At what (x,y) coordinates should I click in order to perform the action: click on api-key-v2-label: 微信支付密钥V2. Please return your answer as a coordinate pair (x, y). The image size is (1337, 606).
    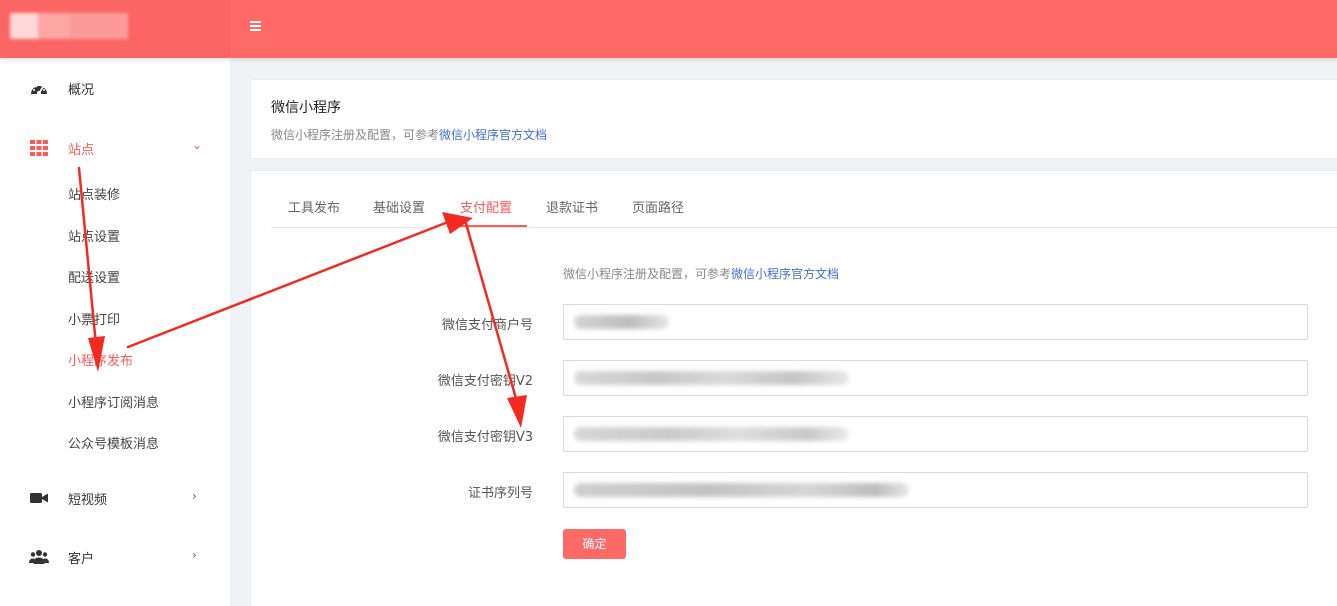
    Looking at the image, I should click on (485, 381).